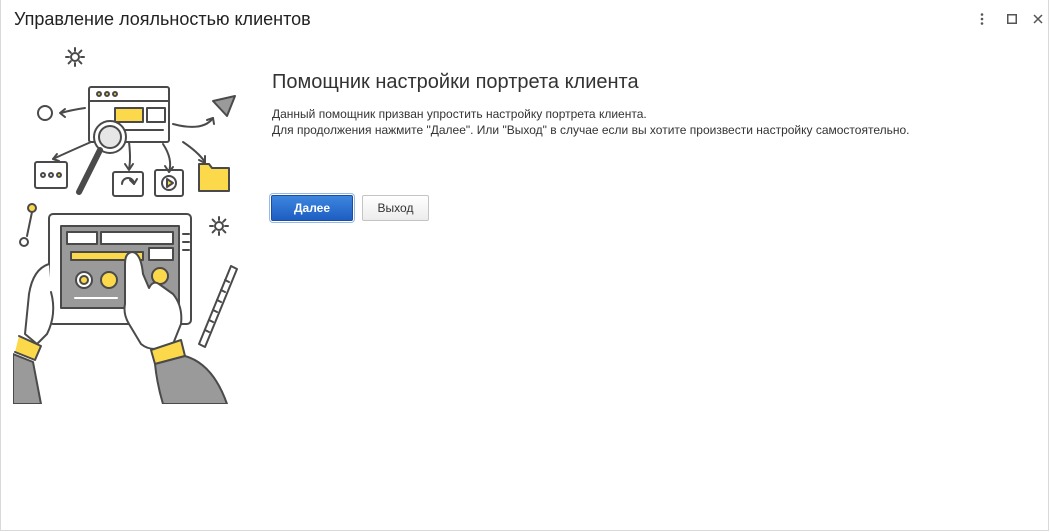 This screenshot has width=1051, height=532. I want to click on wizard-heading: Помощник настройки портрета клиента, so click(455, 82).